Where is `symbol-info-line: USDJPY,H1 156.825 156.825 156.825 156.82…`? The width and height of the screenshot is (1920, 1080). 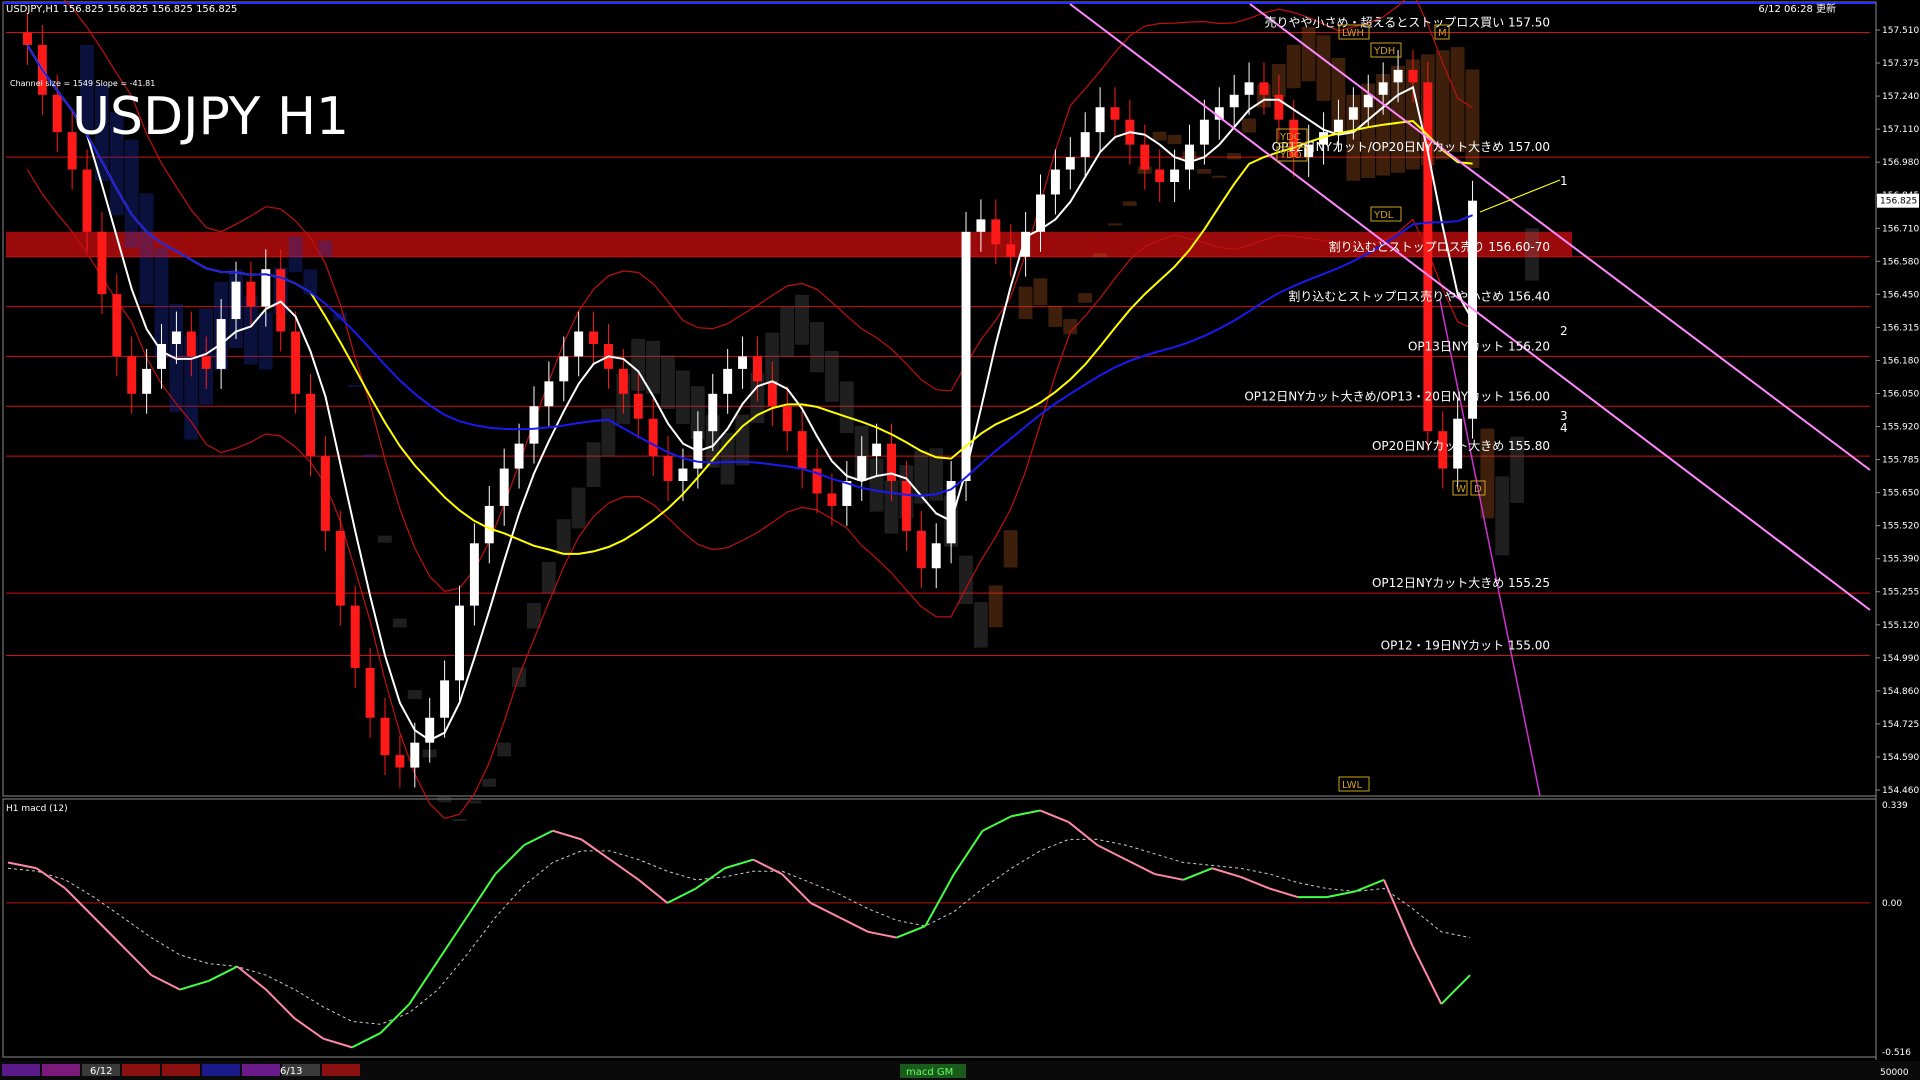 symbol-info-line: USDJPY,H1 156.825 156.825 156.825 156.82… is located at coordinates (121, 9).